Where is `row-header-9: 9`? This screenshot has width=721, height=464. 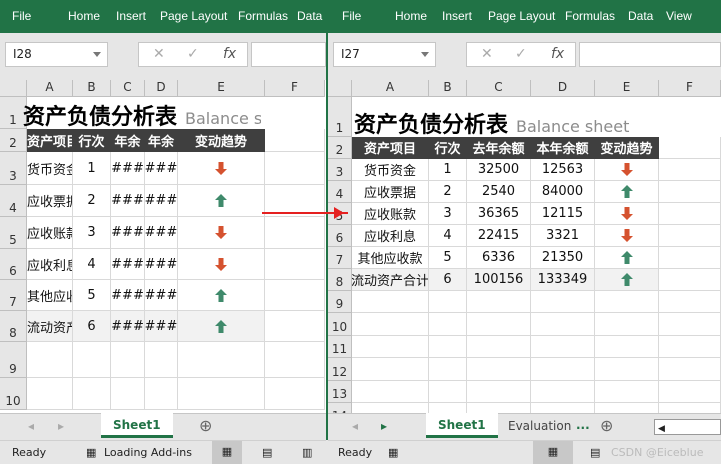 row-header-9: 9 is located at coordinates (340, 302).